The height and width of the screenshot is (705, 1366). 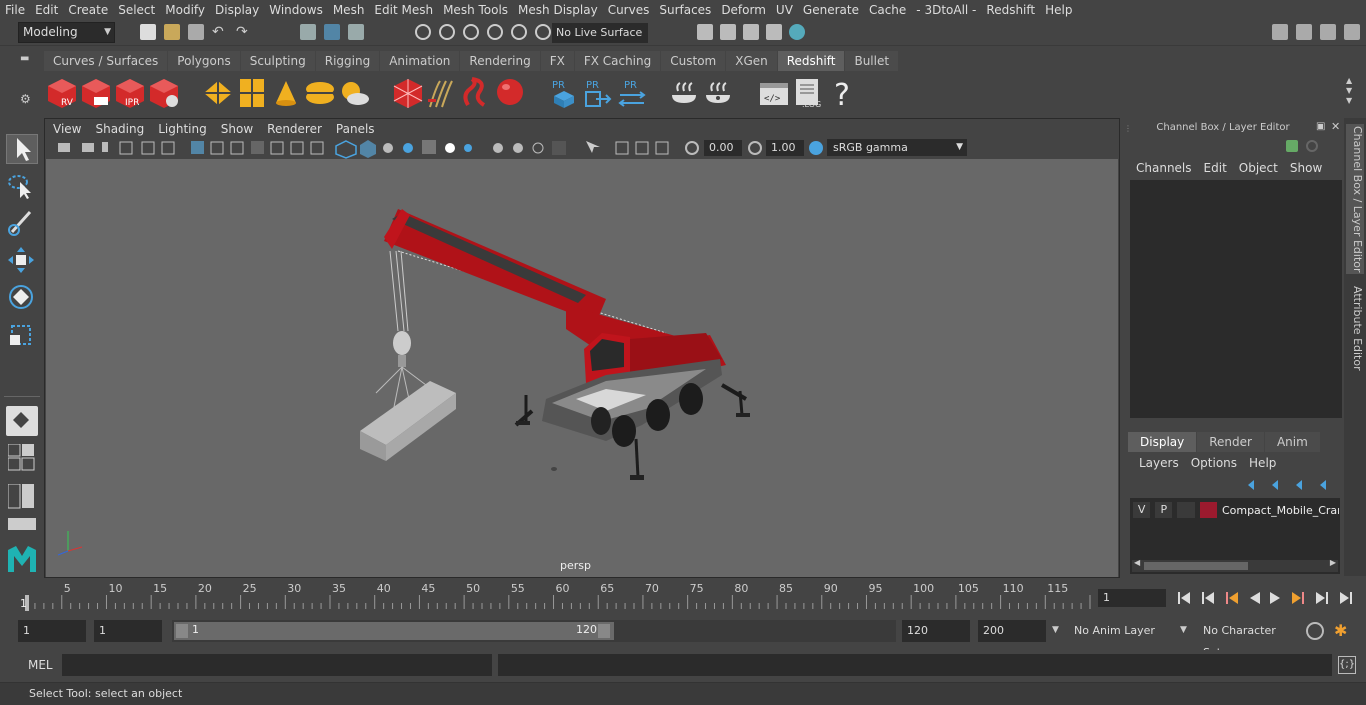 What do you see at coordinates (119, 129) in the screenshot?
I see `viewport-menu-shading: Shading` at bounding box center [119, 129].